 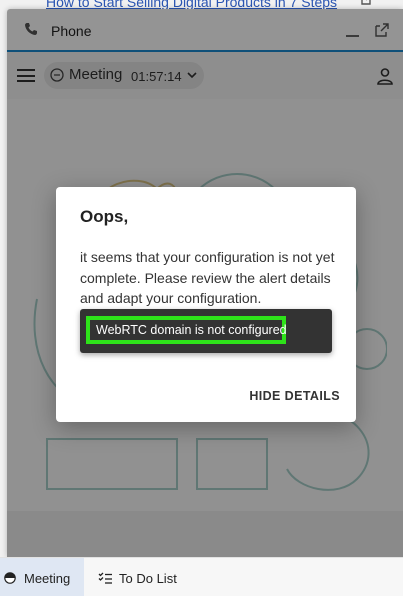 I want to click on alert-details-box: WebRTC domain is not configured, so click(x=206, y=331).